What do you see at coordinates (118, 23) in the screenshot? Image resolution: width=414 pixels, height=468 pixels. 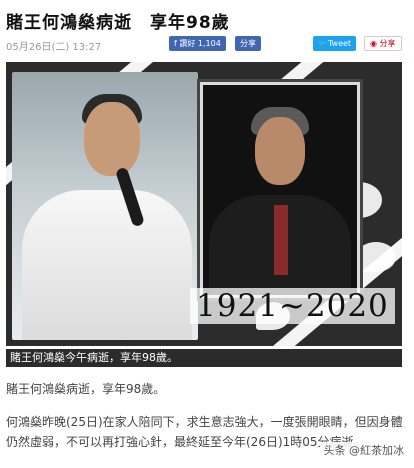 I see `article-title: 賭王何鴻燊病逝 享年98歲` at bounding box center [118, 23].